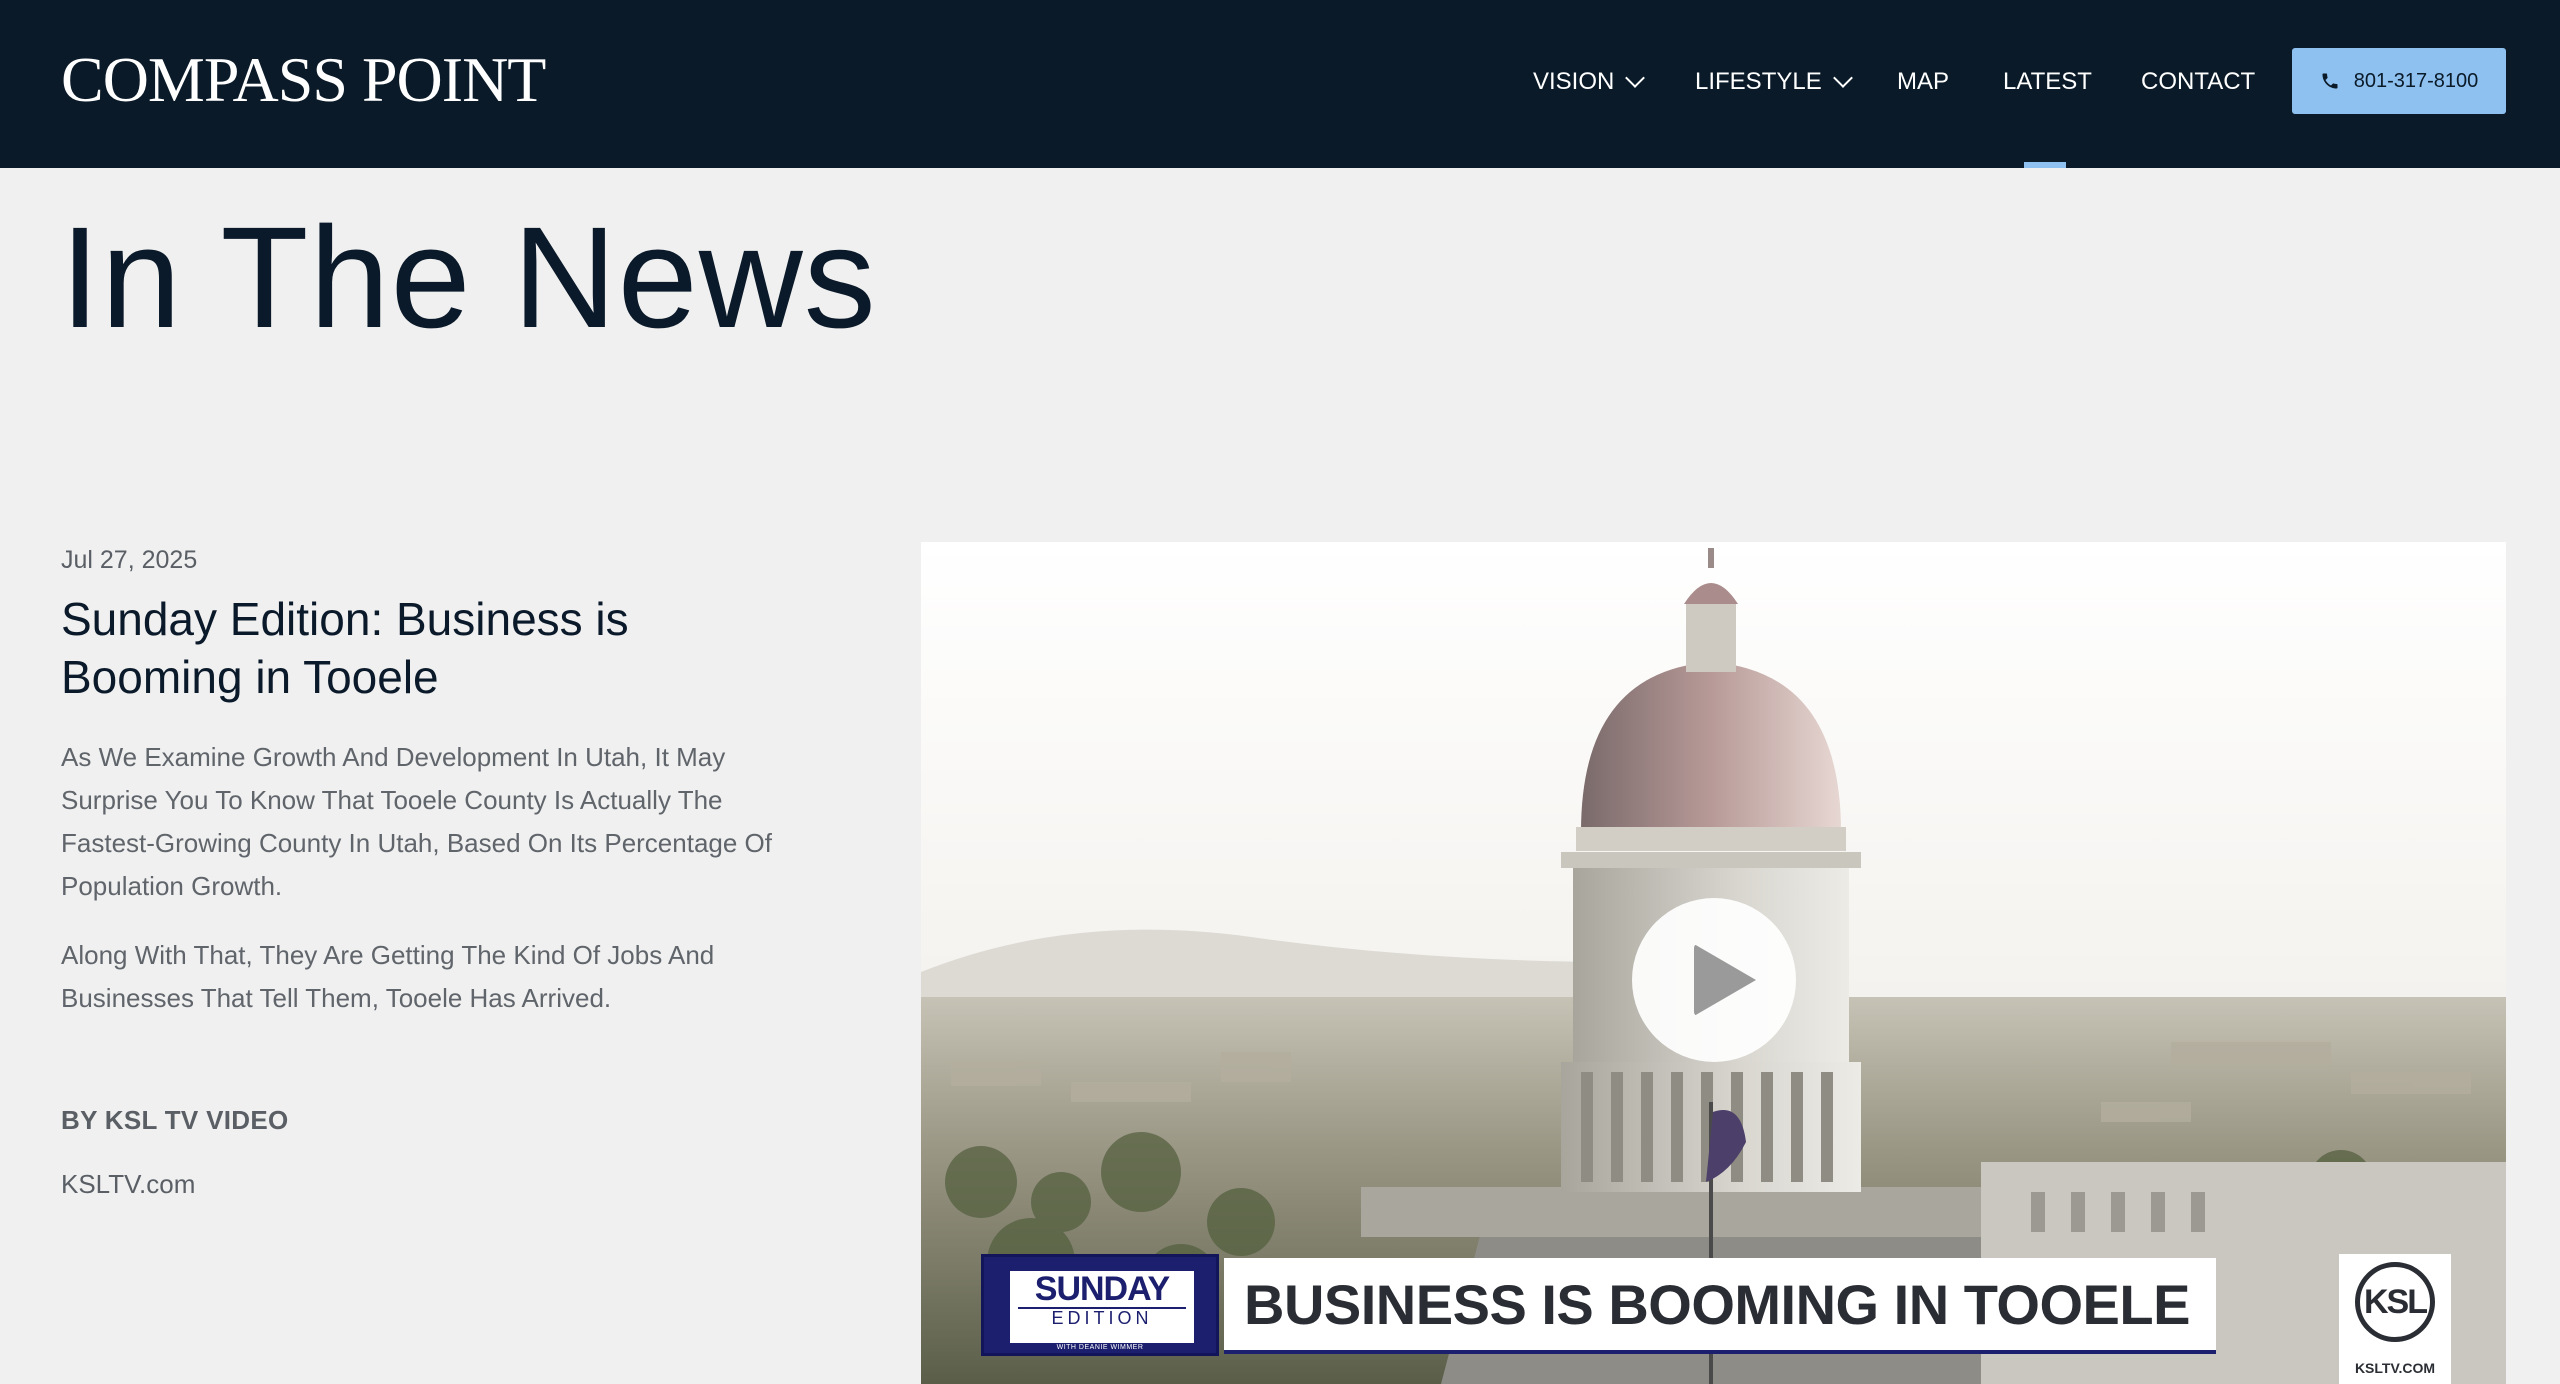 This screenshot has height=1384, width=2560. I want to click on nav-item-label: VISION, so click(1574, 81).